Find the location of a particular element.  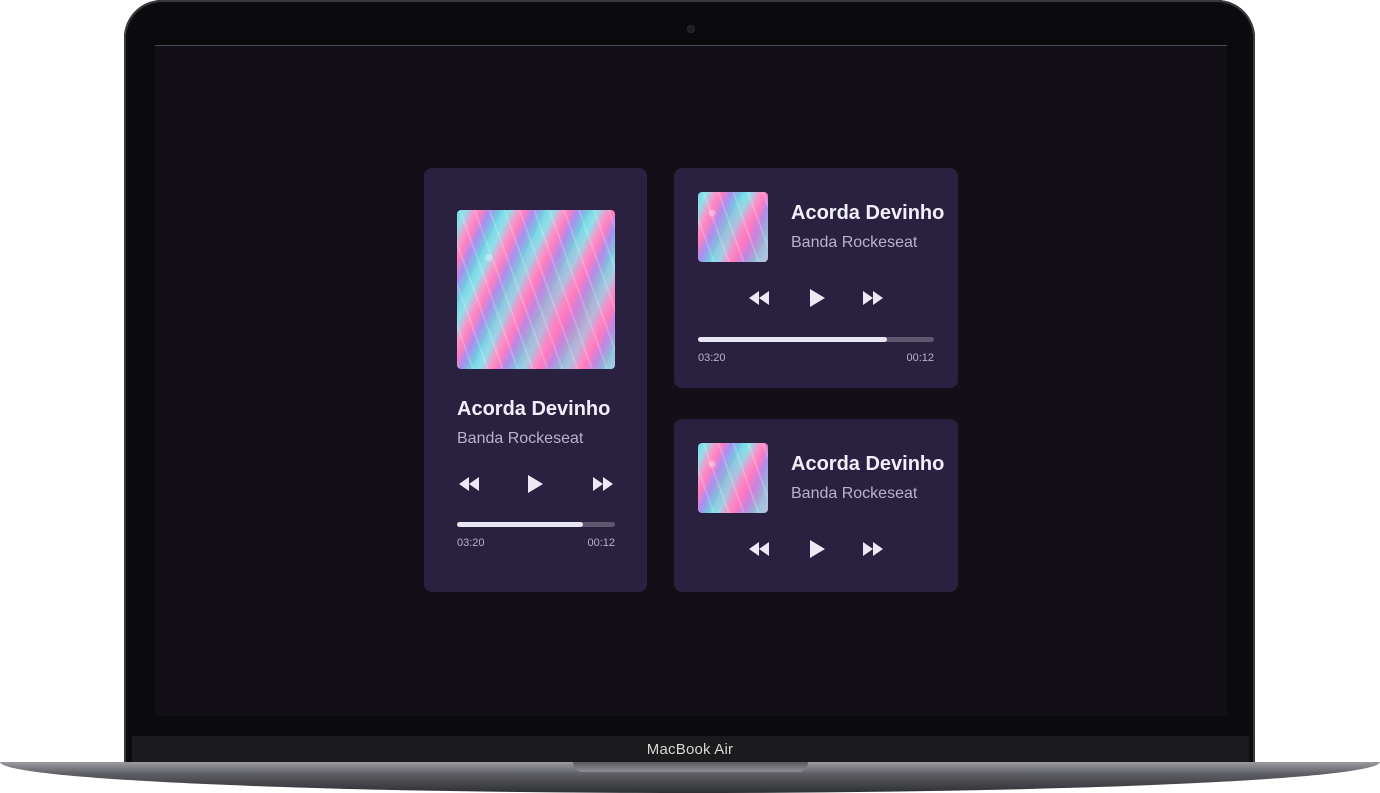

laptop-notch is located at coordinates (690, 767).